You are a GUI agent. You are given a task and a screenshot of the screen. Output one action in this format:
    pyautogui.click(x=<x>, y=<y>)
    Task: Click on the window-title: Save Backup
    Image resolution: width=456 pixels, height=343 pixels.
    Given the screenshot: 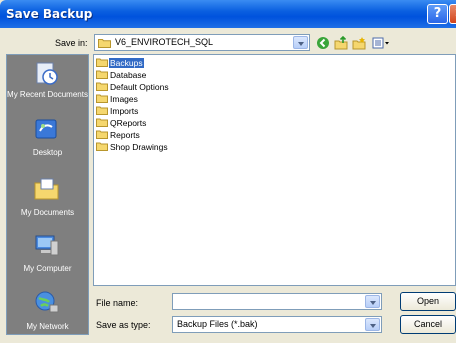 What is the action you would take?
    pyautogui.click(x=49, y=14)
    